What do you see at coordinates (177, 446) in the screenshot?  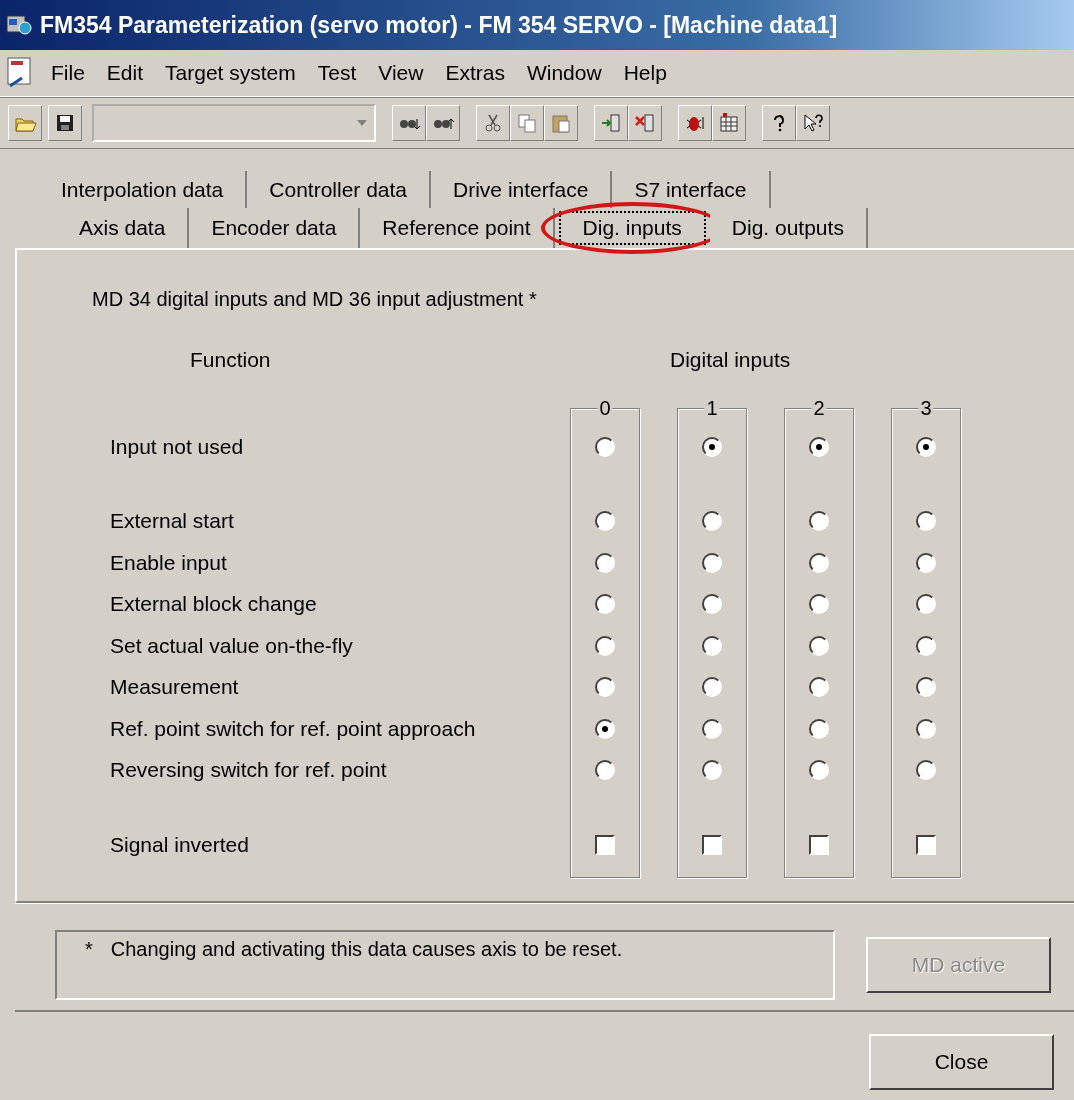 I see `row-label: Input not used` at bounding box center [177, 446].